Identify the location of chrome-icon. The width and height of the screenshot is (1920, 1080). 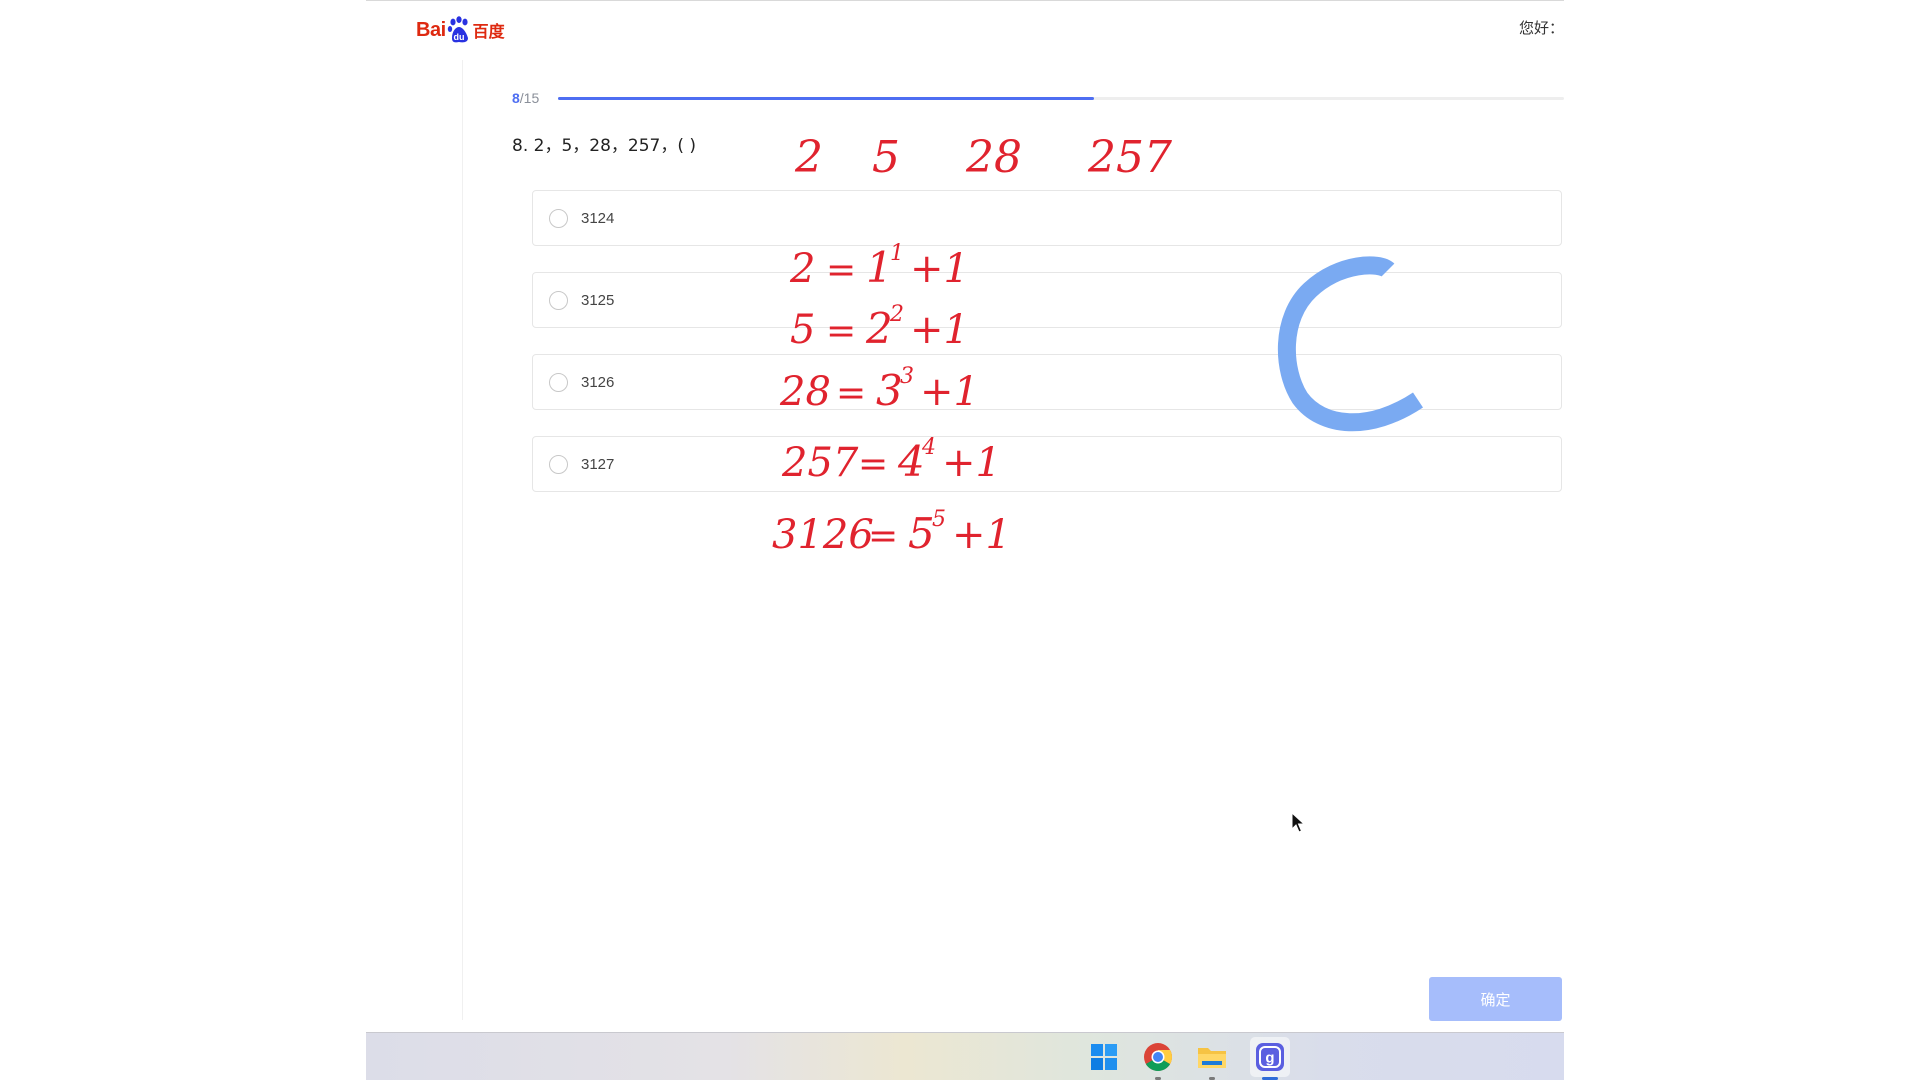
(1158, 1060).